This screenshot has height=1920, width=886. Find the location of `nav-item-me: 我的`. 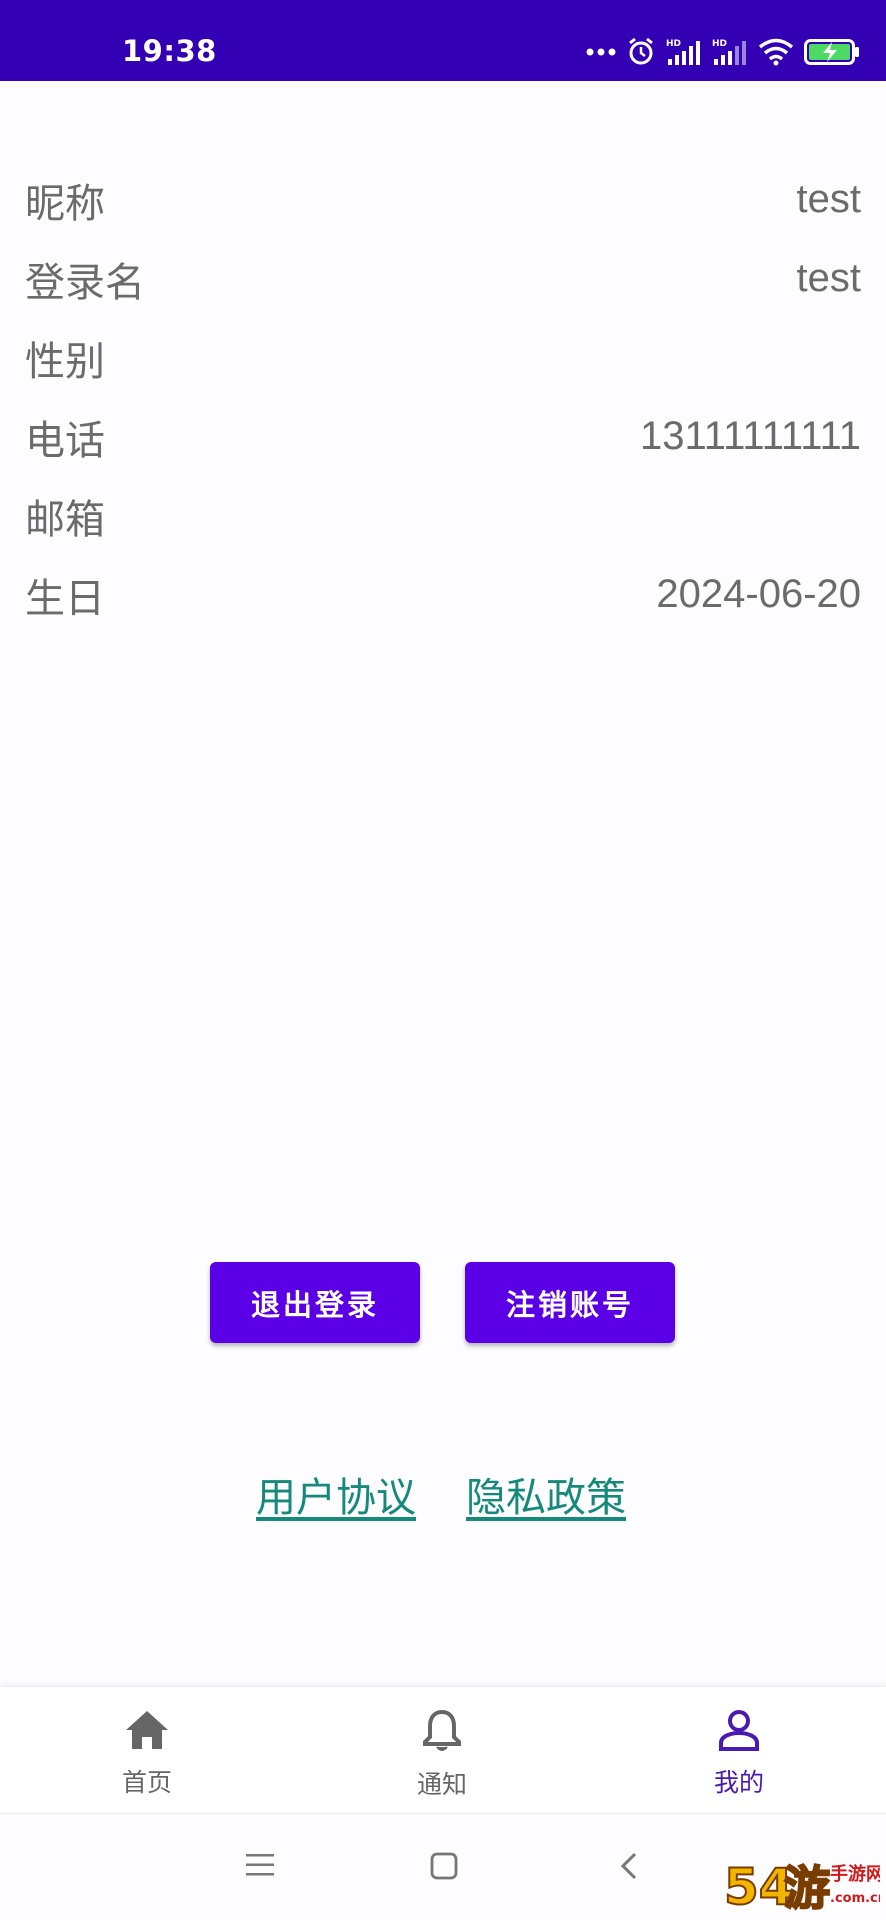

nav-item-me: 我的 is located at coordinates (739, 1754).